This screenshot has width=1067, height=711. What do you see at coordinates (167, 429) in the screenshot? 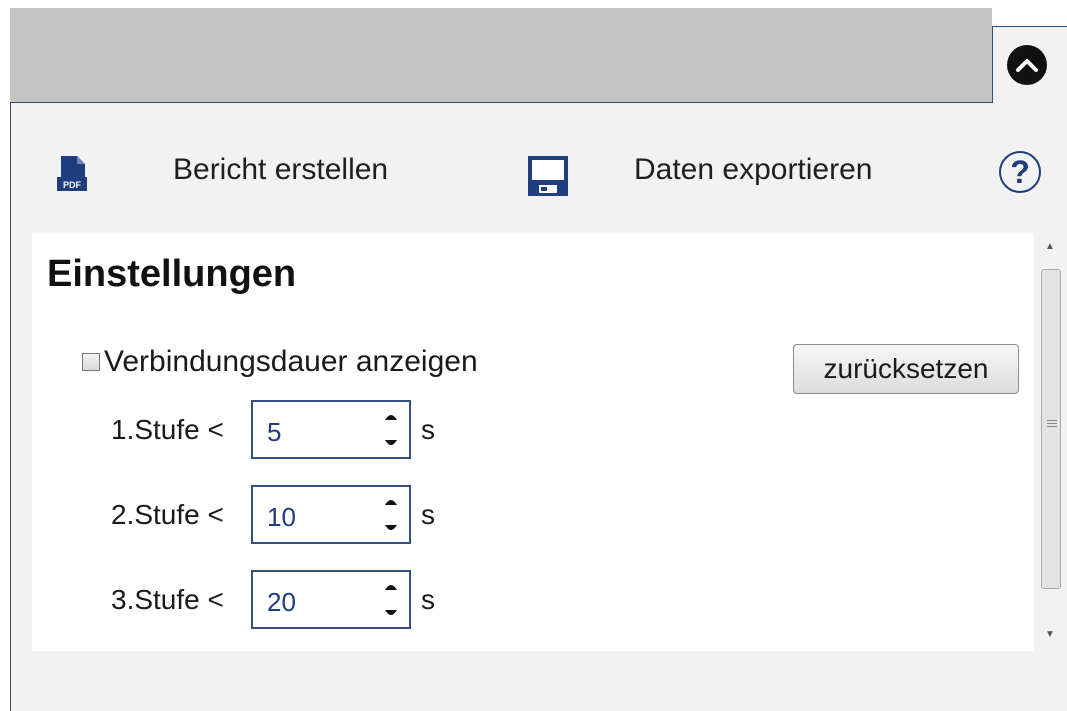
I see `level-label: 1.Stufe <` at bounding box center [167, 429].